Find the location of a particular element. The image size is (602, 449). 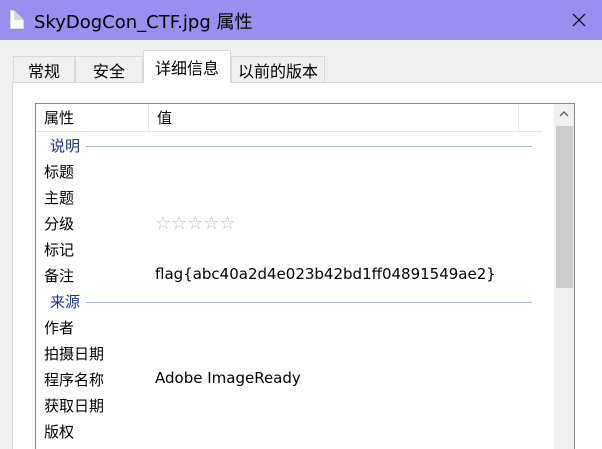

group-description: 说明 is located at coordinates (289, 145).